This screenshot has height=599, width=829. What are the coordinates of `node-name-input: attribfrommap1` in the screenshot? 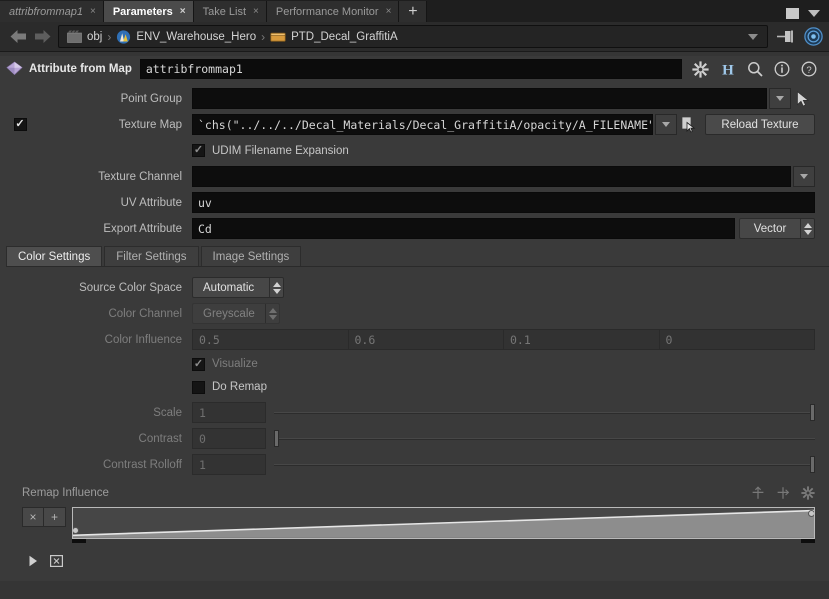 It's located at (410, 69).